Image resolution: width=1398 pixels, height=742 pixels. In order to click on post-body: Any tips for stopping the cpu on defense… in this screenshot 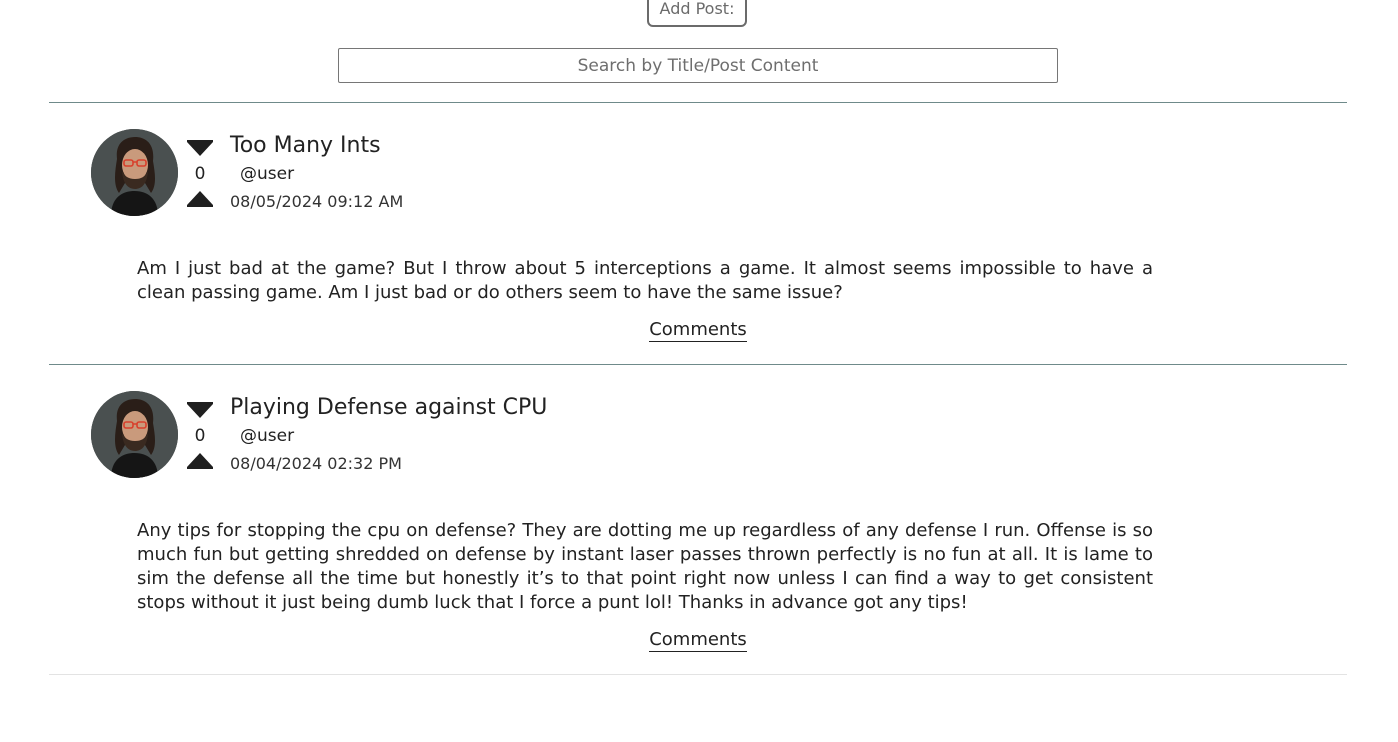, I will do `click(645, 566)`.